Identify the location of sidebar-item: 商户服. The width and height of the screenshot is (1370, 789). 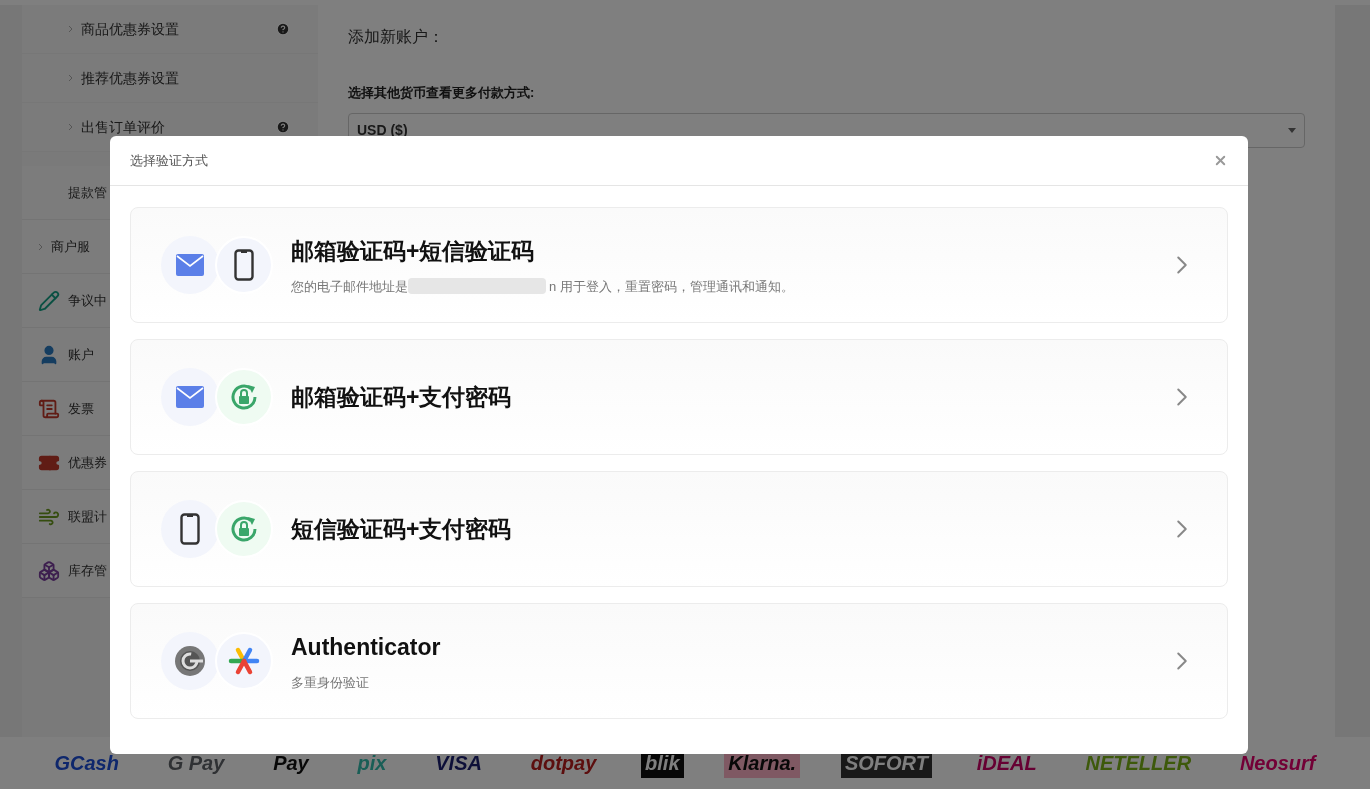
(70, 246).